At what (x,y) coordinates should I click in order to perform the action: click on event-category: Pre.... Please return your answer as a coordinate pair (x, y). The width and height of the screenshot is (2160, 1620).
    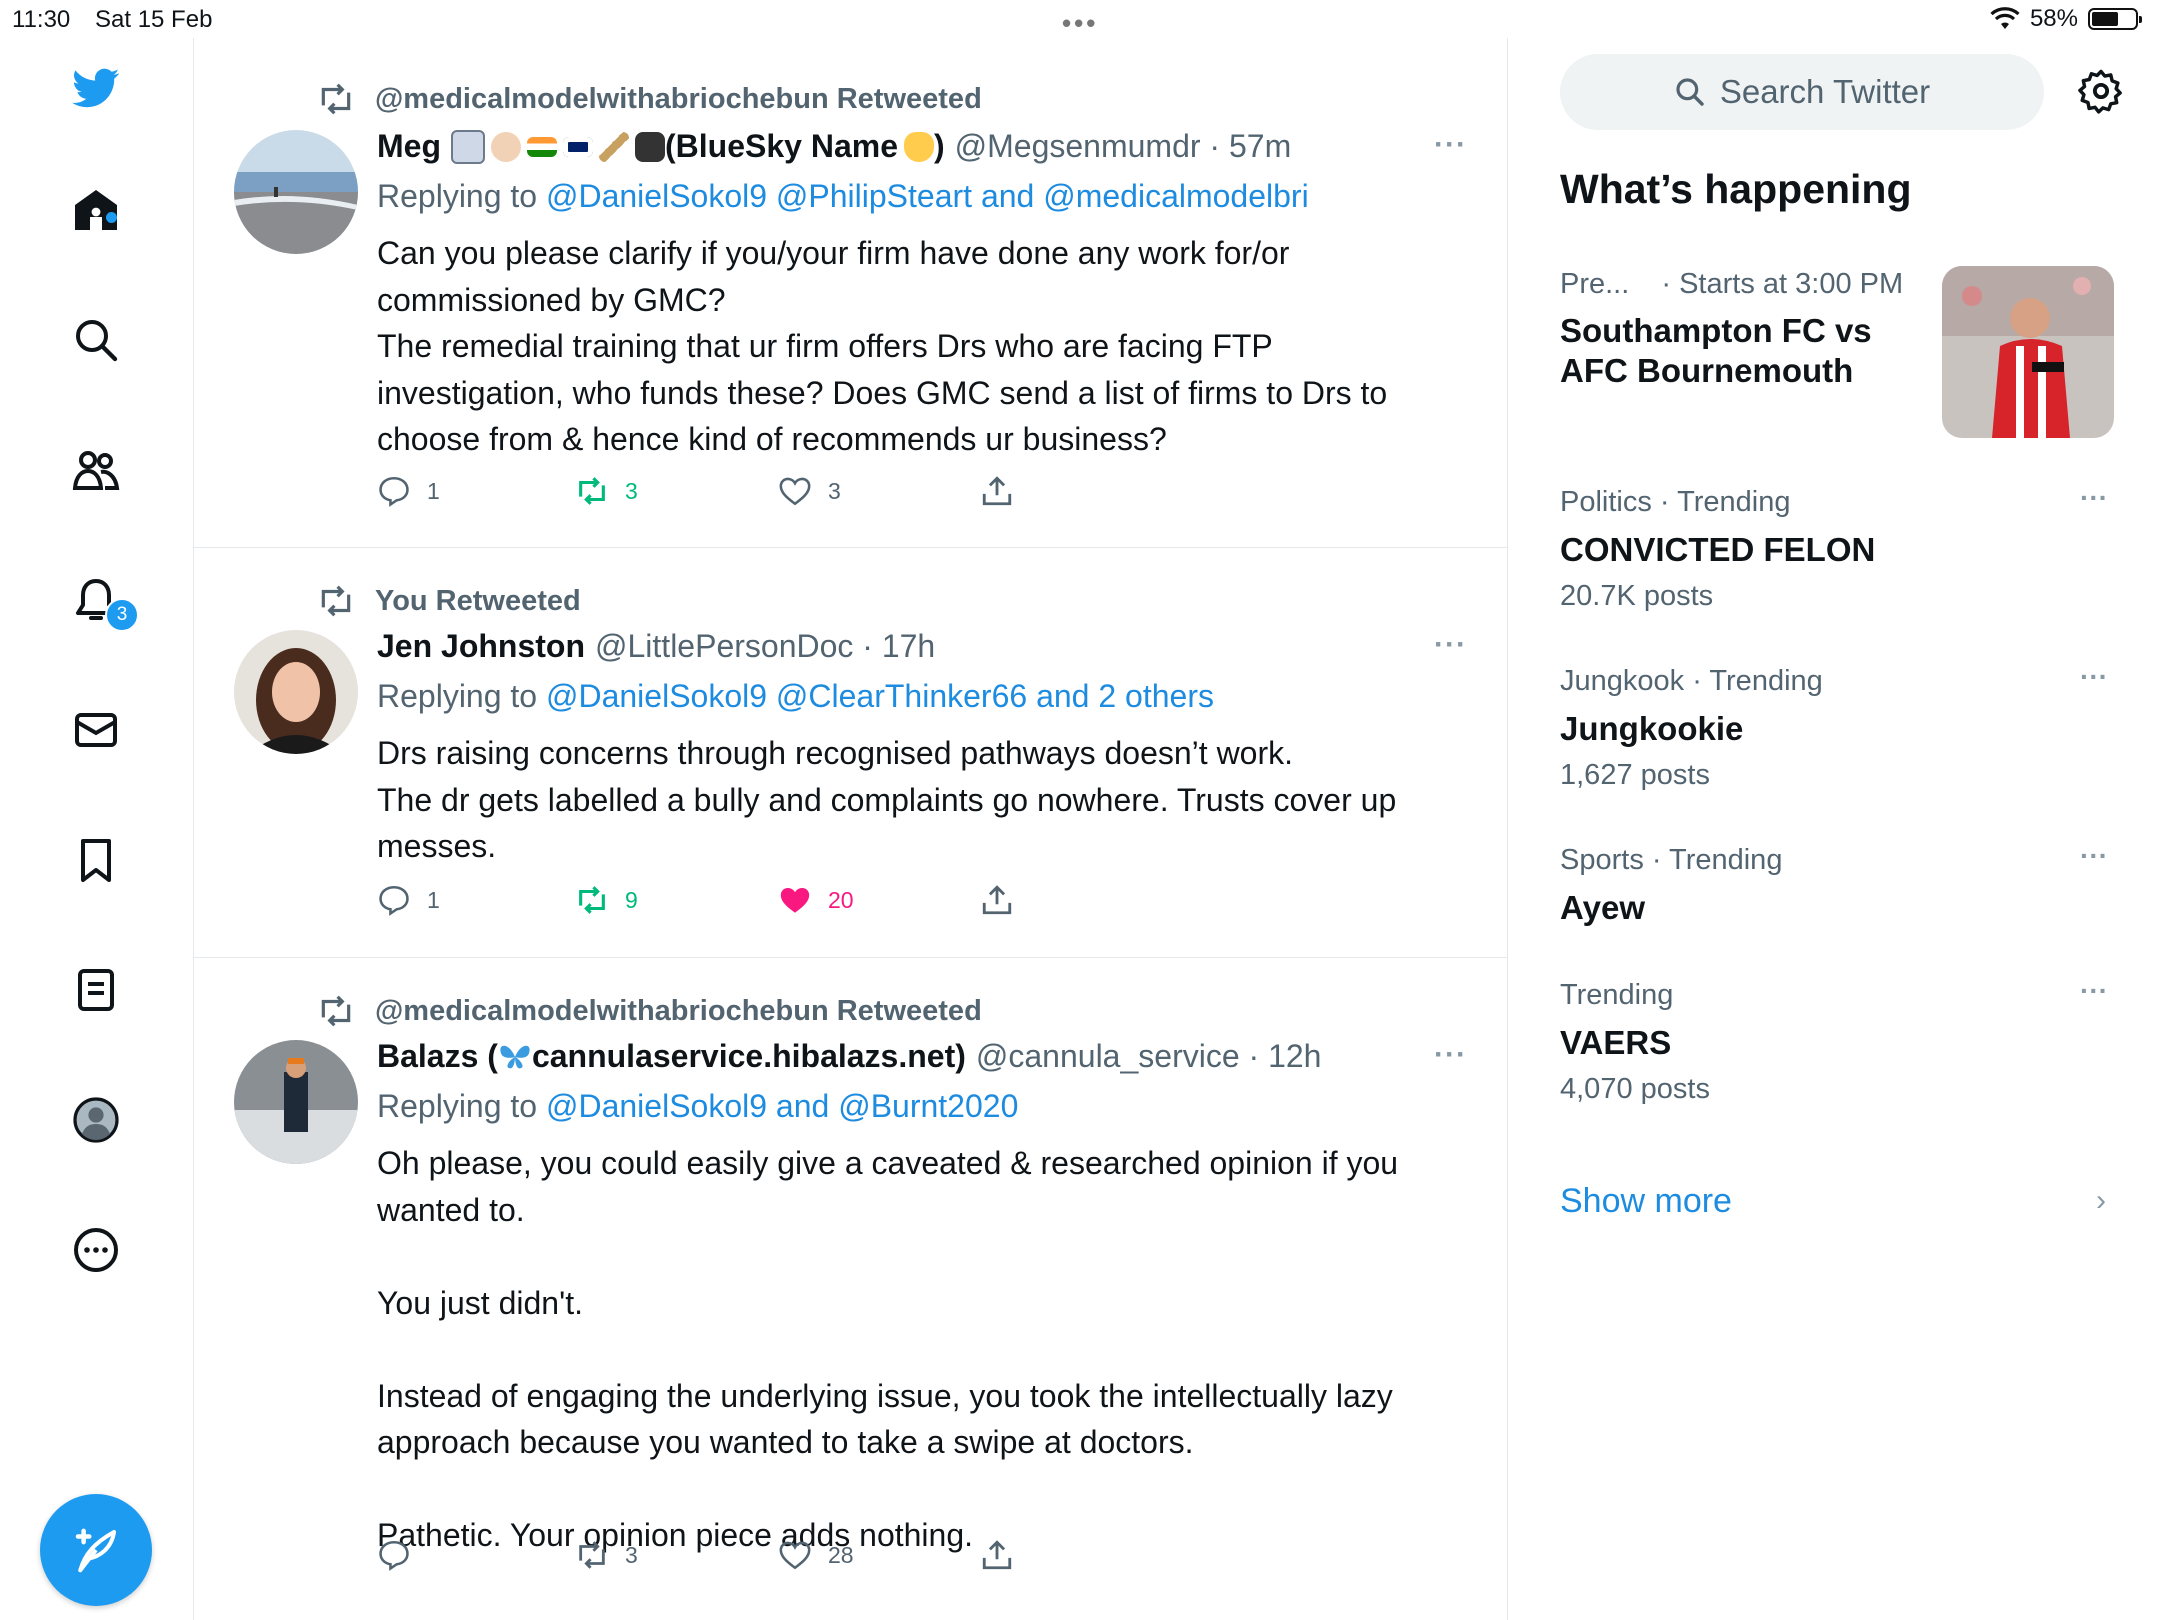
    Looking at the image, I should click on (1595, 284).